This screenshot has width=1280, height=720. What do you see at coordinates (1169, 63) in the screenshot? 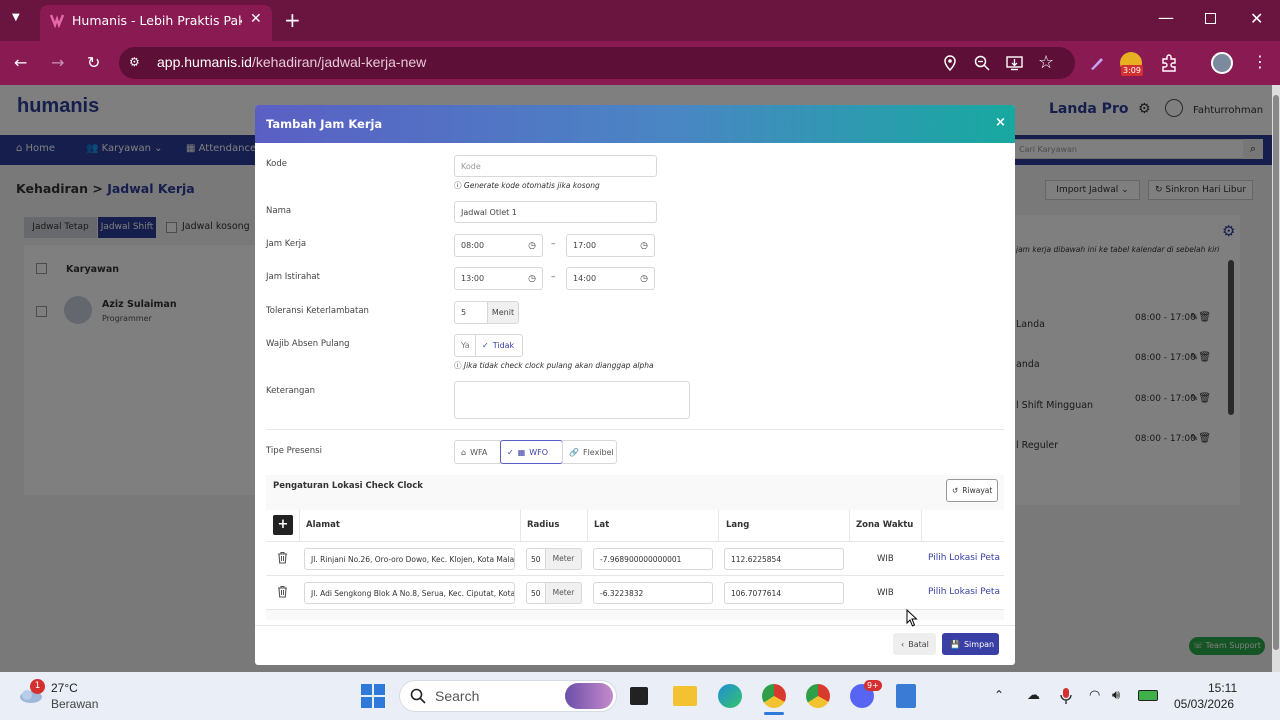
I see `extensions-icon` at bounding box center [1169, 63].